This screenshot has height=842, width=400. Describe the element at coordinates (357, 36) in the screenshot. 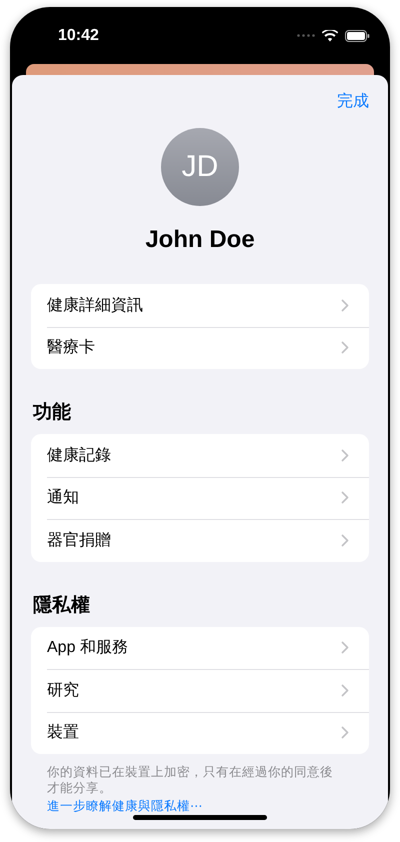

I see `battery-icon` at that location.